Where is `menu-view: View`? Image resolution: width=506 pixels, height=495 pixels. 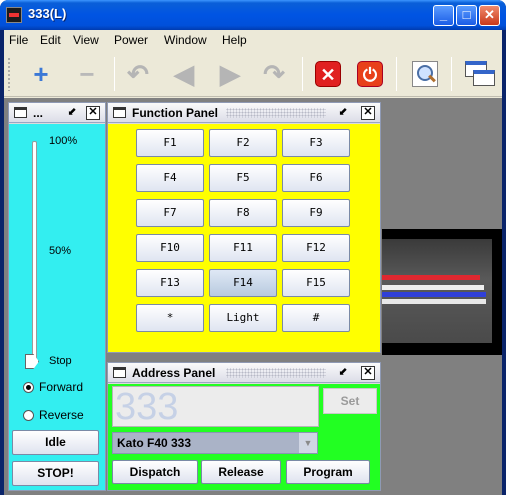
menu-view: View is located at coordinates (86, 40).